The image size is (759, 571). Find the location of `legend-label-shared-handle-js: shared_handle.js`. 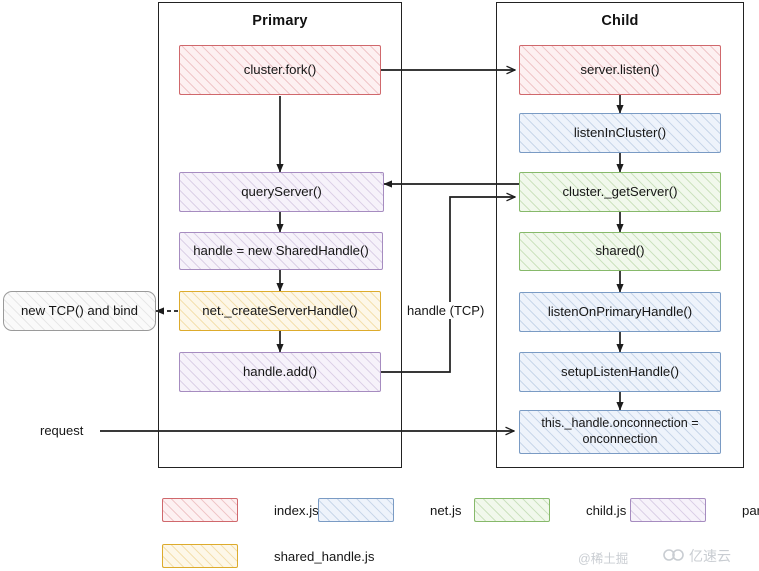

legend-label-shared-handle-js: shared_handle.js is located at coordinates (324, 556).